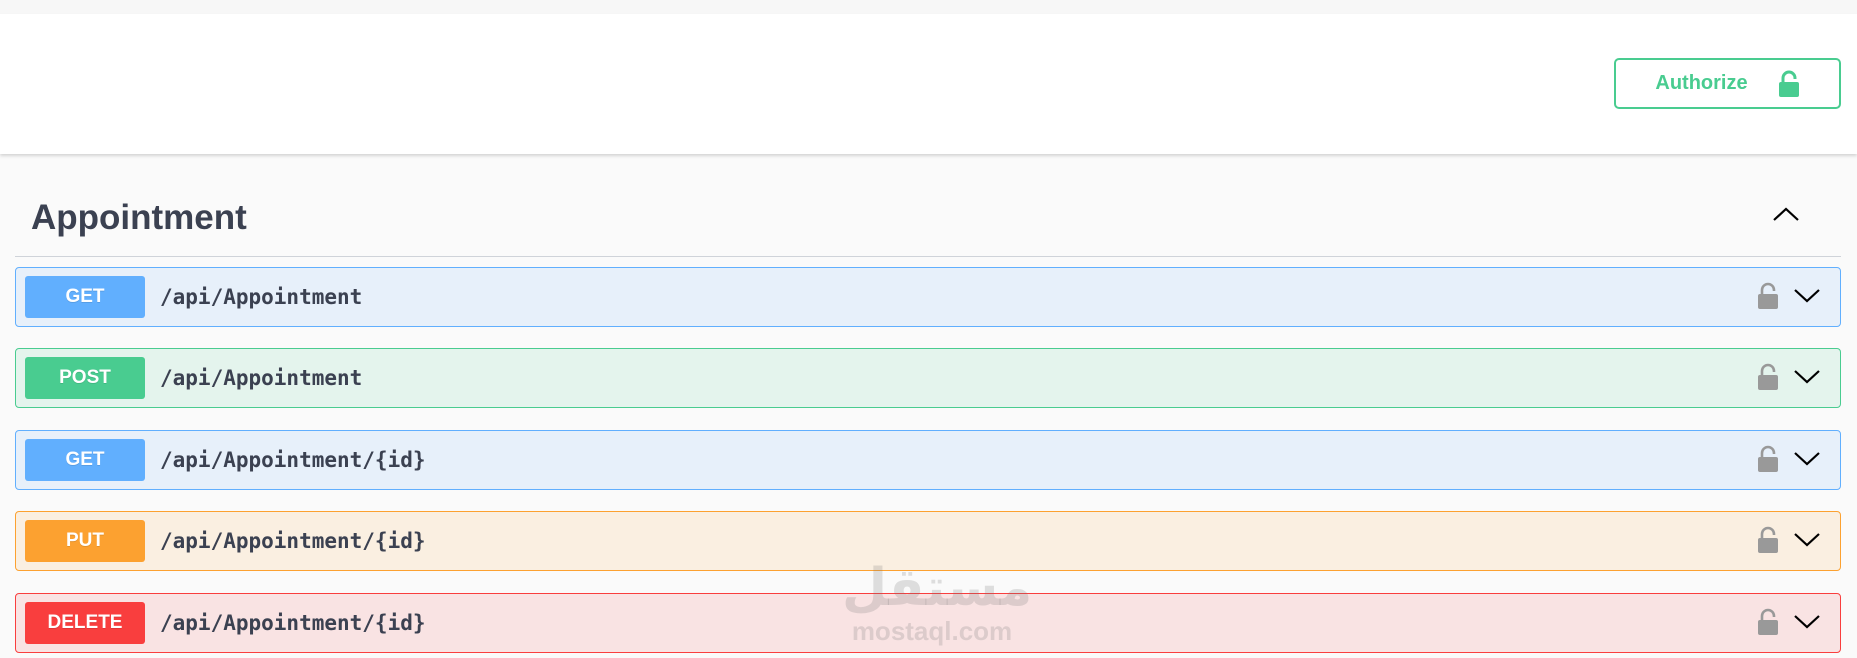 This screenshot has width=1857, height=658. What do you see at coordinates (139, 217) in the screenshot?
I see `section-title: Appointment` at bounding box center [139, 217].